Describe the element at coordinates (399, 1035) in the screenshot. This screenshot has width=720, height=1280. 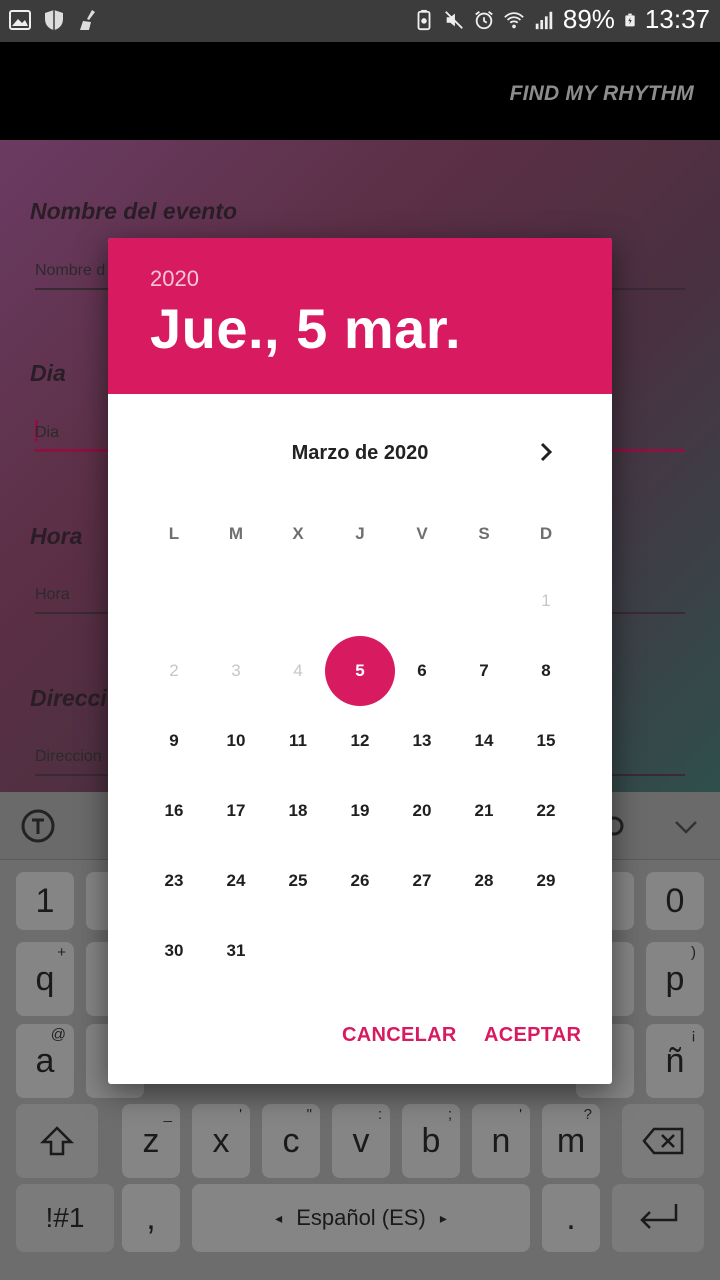
I see `cancel-button: CANCELAR` at that location.